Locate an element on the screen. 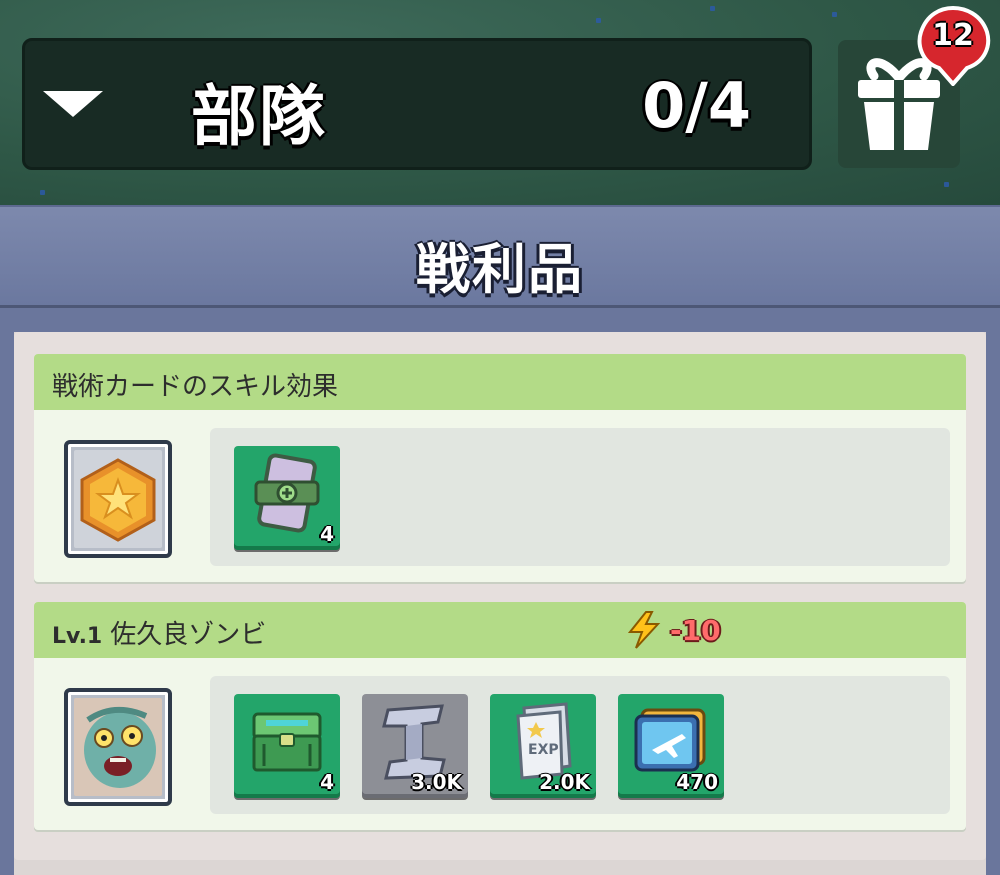 The height and width of the screenshot is (875, 1000). reward-item: 470 is located at coordinates (671, 746).